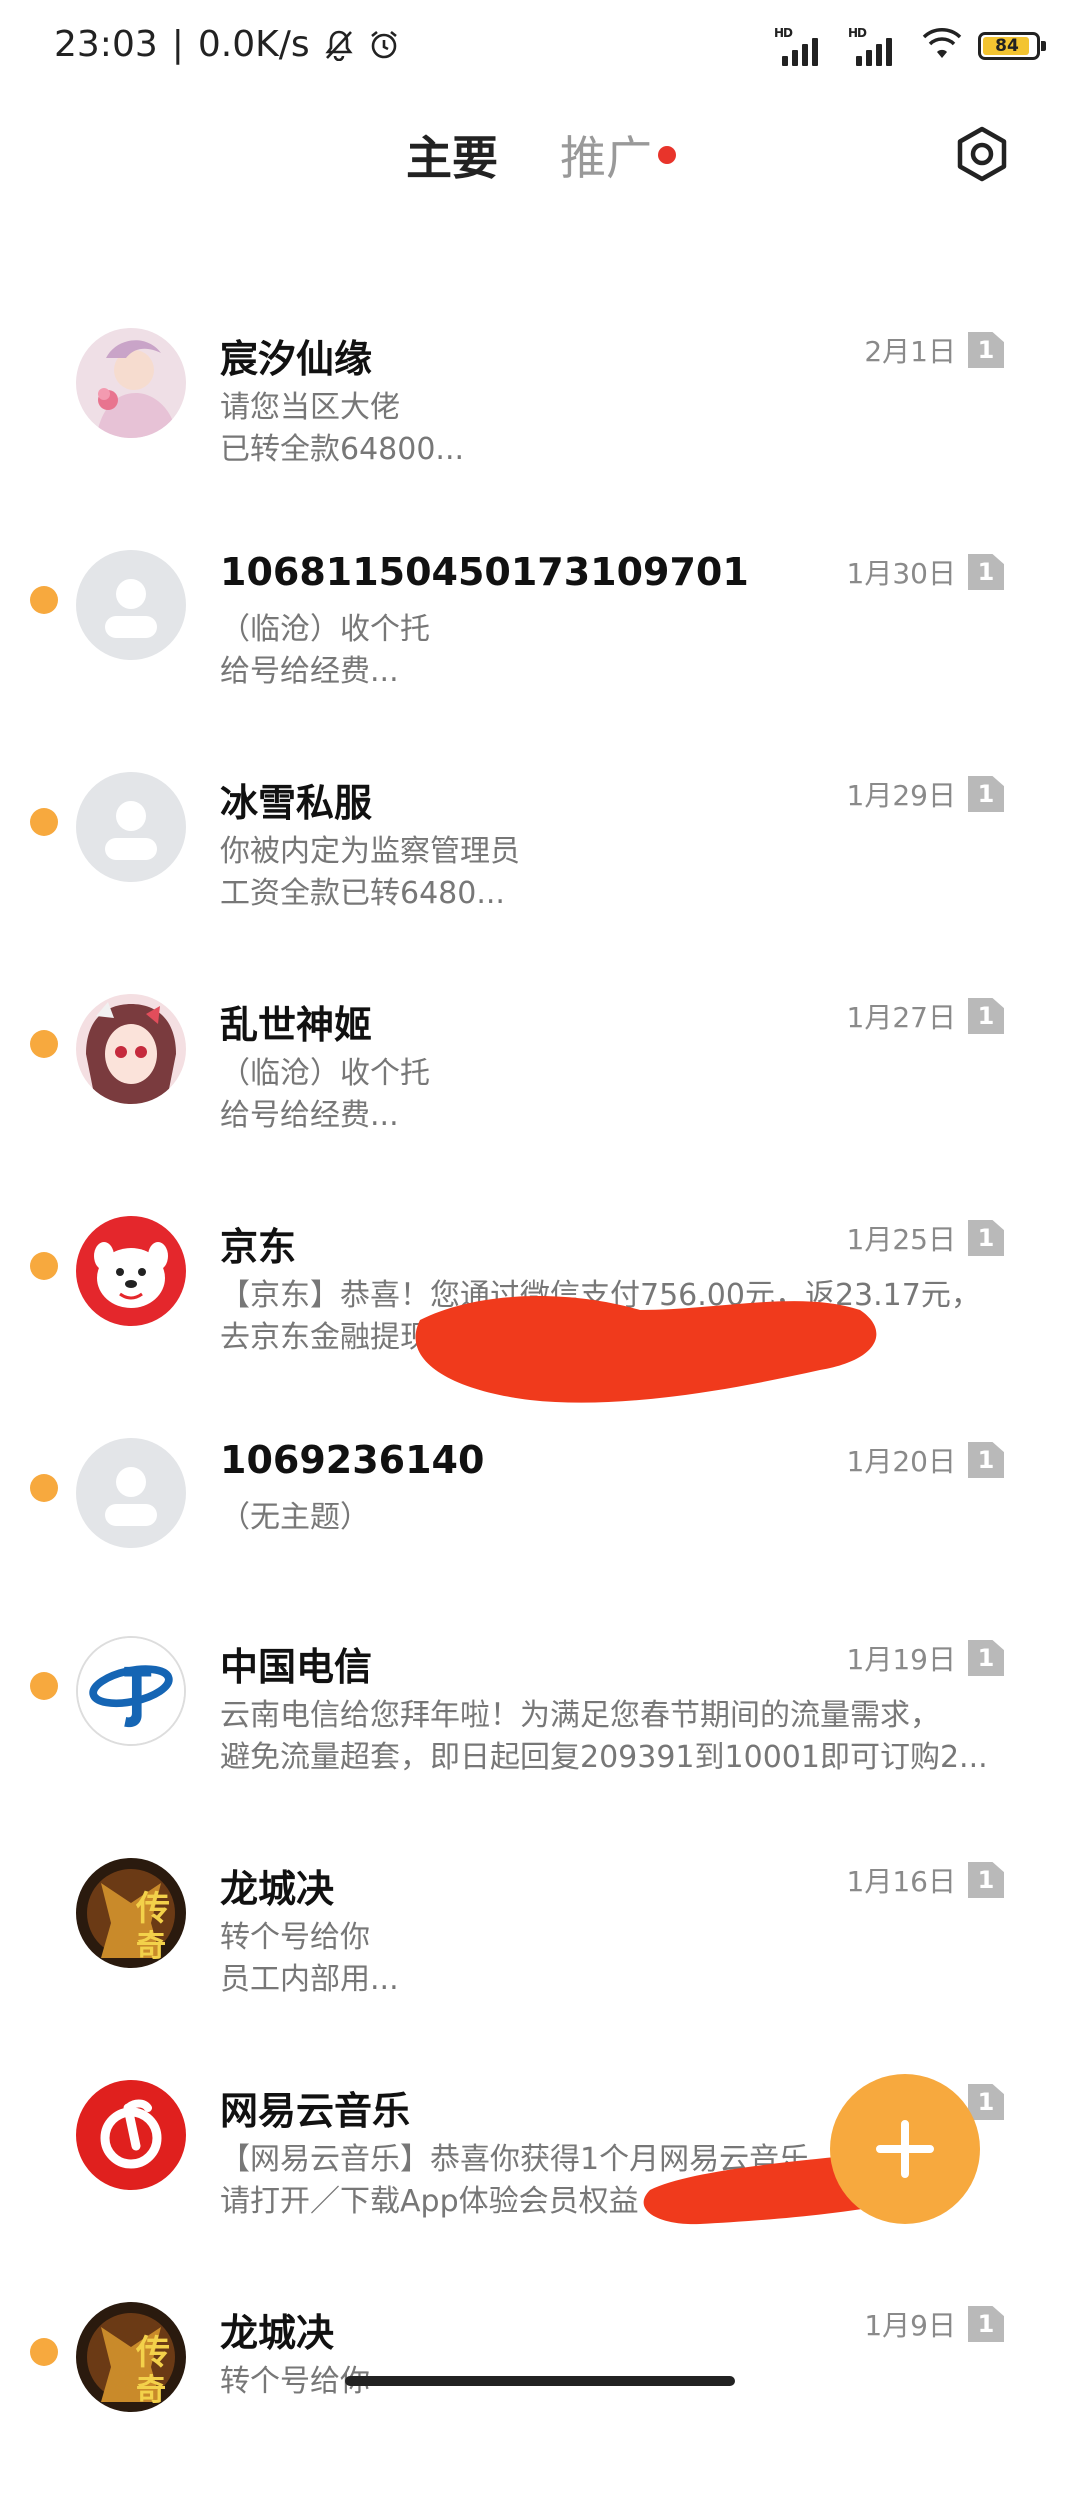  I want to click on message-date: 1月27日, so click(901, 1017).